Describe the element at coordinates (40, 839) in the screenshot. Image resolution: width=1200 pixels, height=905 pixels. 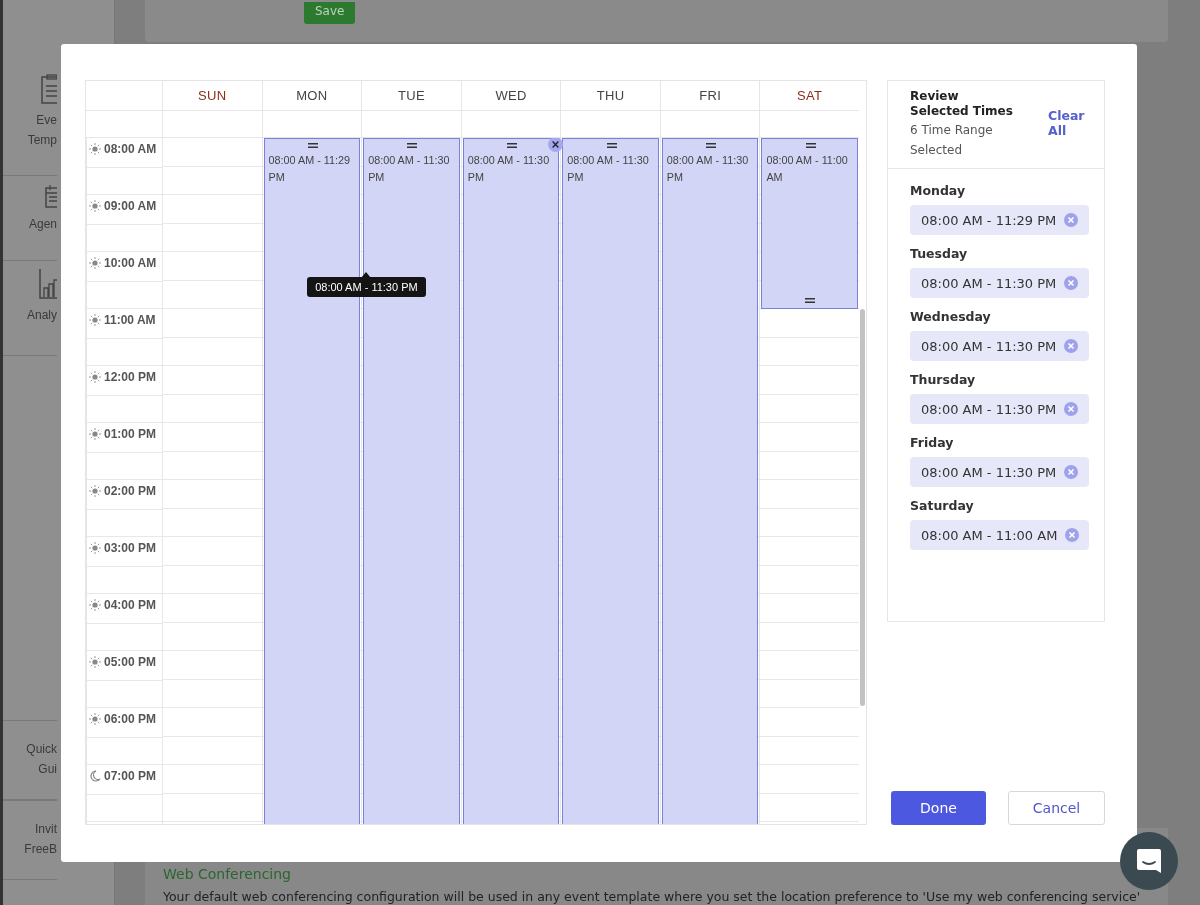
I see `sidebar-label: Invit FreeB` at that location.